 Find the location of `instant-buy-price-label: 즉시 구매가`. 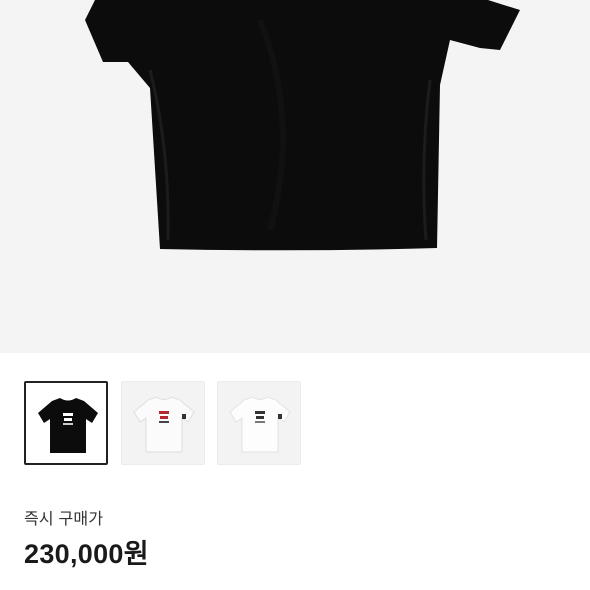

instant-buy-price-label: 즉시 구매가 is located at coordinates (64, 519).